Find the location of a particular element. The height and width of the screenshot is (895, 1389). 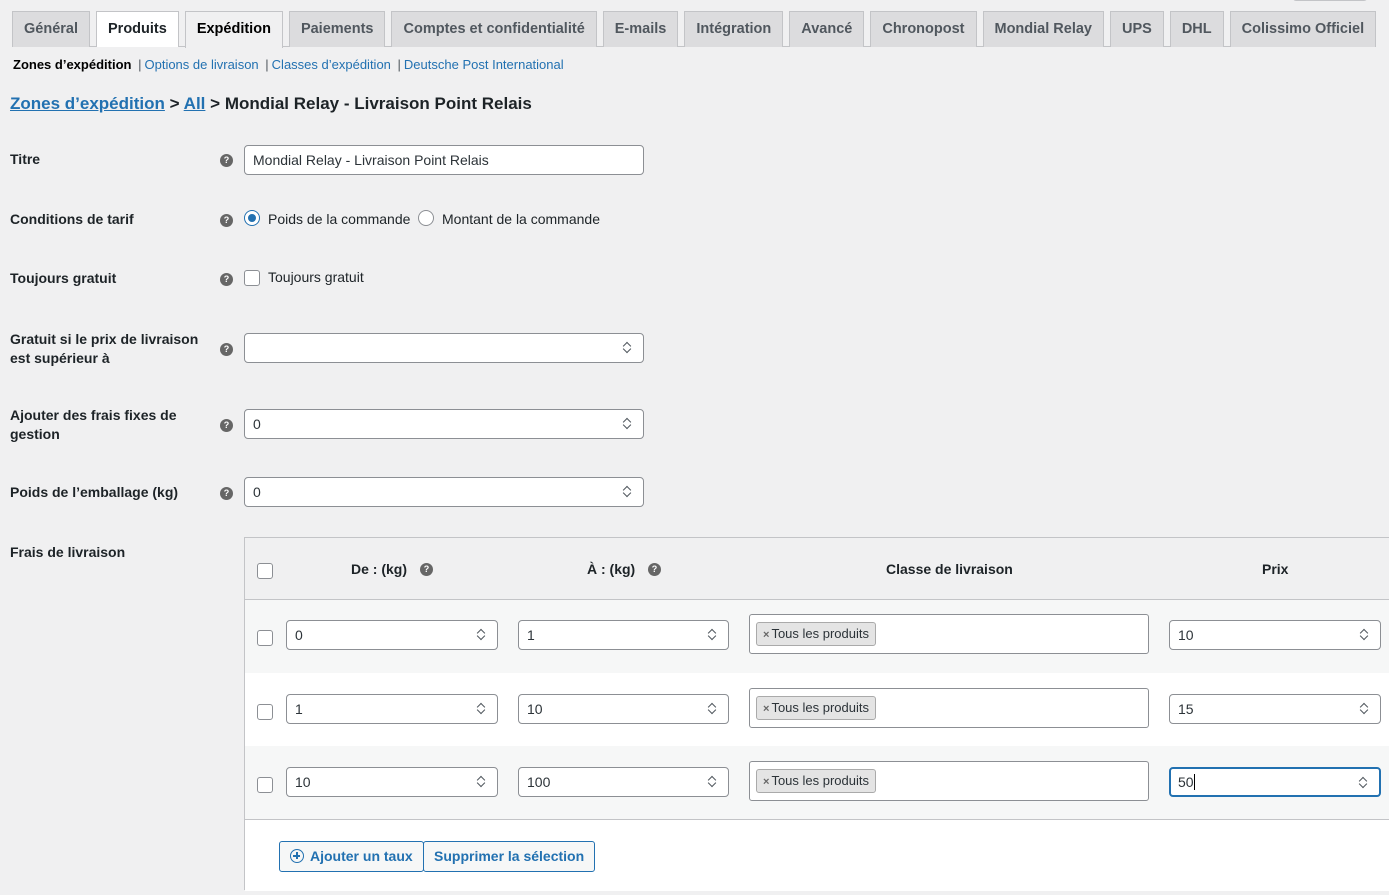

handling-fee-input: 0 is located at coordinates (444, 424).